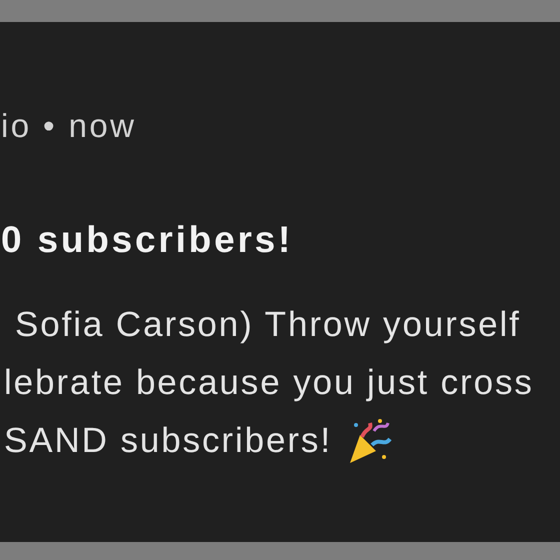 This screenshot has width=560, height=560. Describe the element at coordinates (268, 325) in the screenshot. I see `notification-text: Sofia Carson) Throw yourself` at that location.